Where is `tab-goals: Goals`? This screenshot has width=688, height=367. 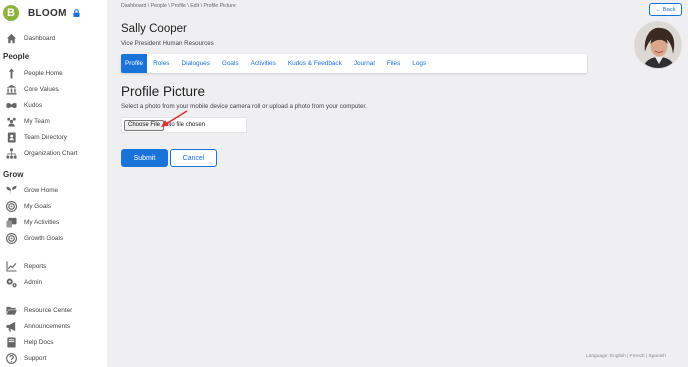 tab-goals: Goals is located at coordinates (230, 63).